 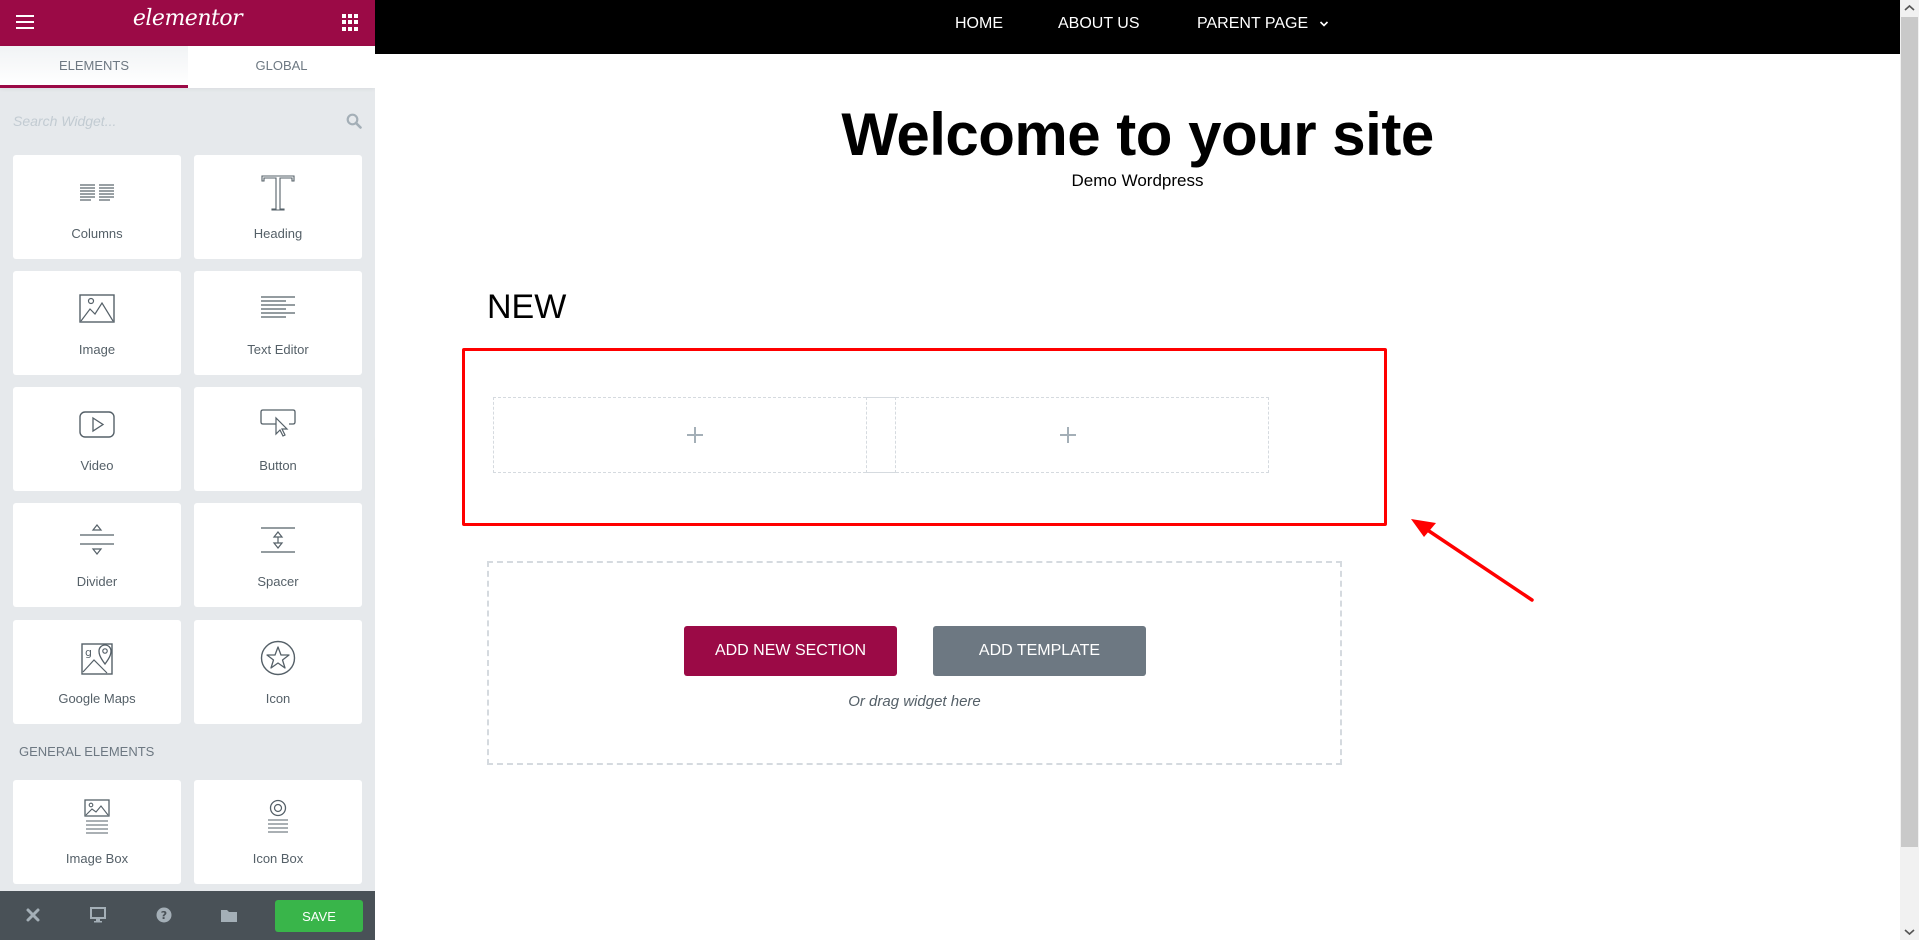 What do you see at coordinates (97, 539) in the screenshot?
I see `divider-icon` at bounding box center [97, 539].